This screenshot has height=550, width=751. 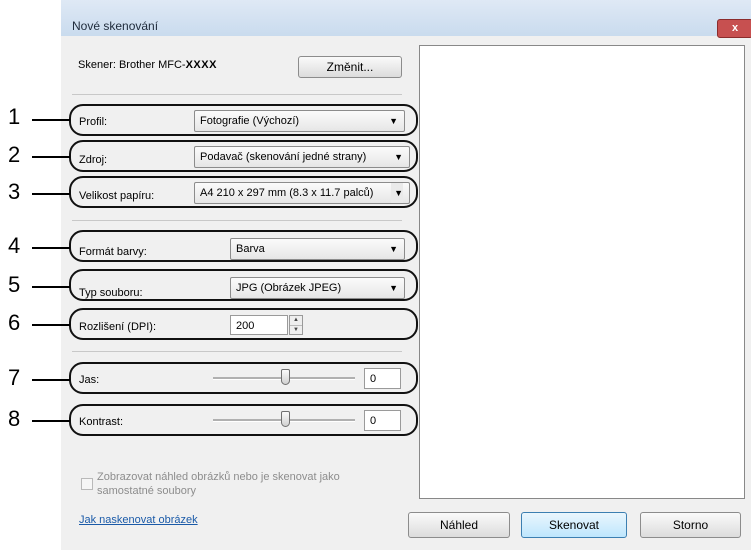 I want to click on window-title: Nové skenování, so click(x=115, y=26).